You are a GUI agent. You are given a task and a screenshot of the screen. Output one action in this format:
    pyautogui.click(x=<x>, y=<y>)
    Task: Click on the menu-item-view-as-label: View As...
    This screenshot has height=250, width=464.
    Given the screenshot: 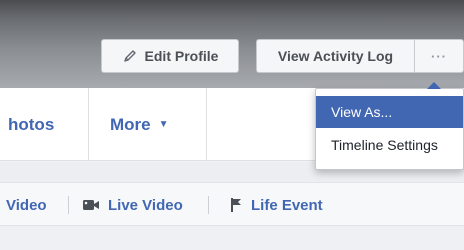 What is the action you would take?
    pyautogui.click(x=362, y=112)
    